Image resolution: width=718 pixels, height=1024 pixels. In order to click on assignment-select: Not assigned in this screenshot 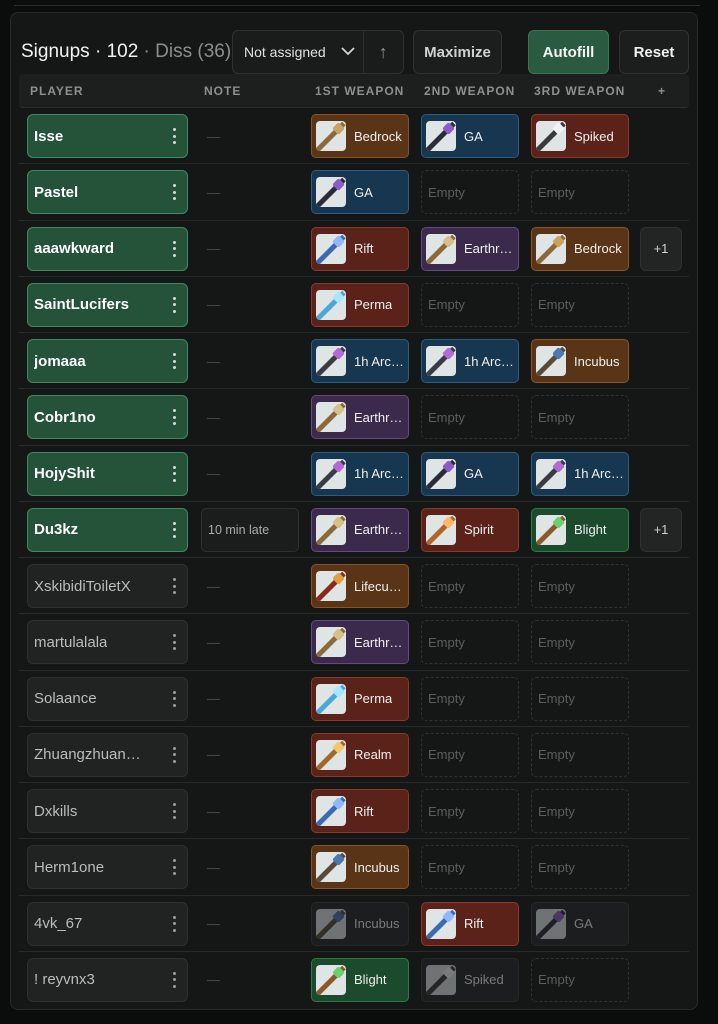, I will do `click(298, 52)`.